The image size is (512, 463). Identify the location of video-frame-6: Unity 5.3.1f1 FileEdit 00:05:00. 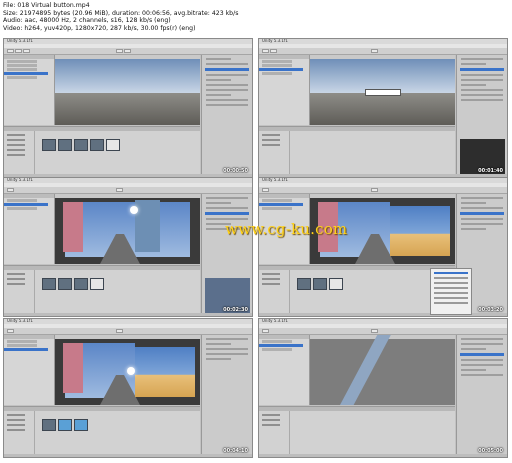
(383, 388).